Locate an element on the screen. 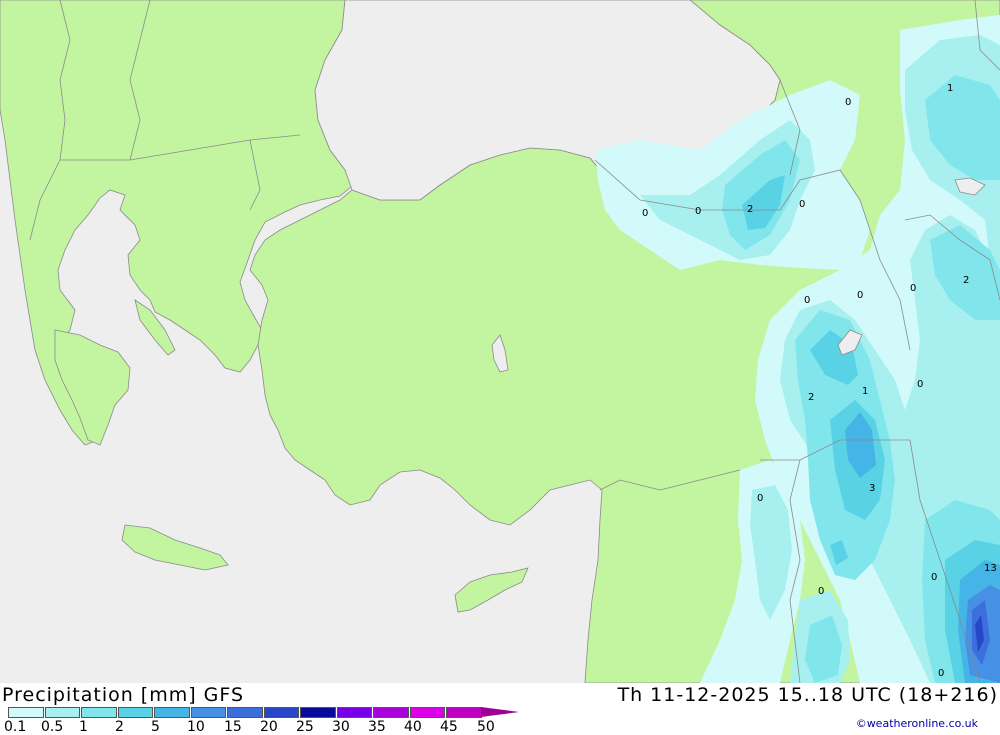 The height and width of the screenshot is (735, 1000). map-title: Precipitation [mm] GFS is located at coordinates (123, 695).